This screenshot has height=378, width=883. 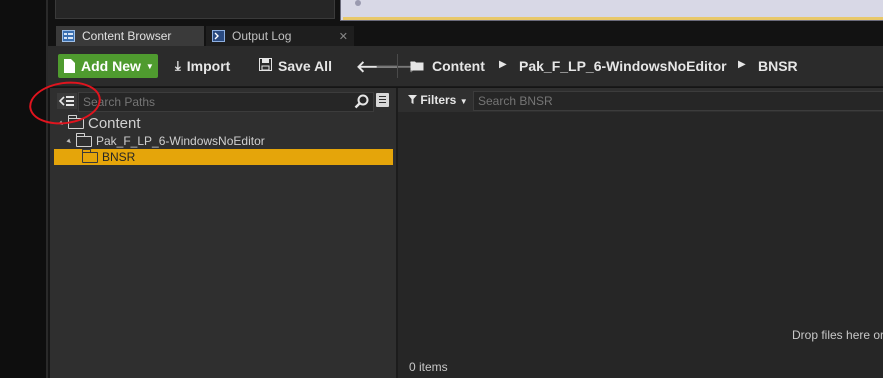 I want to click on search-paths-input, so click(x=208, y=102).